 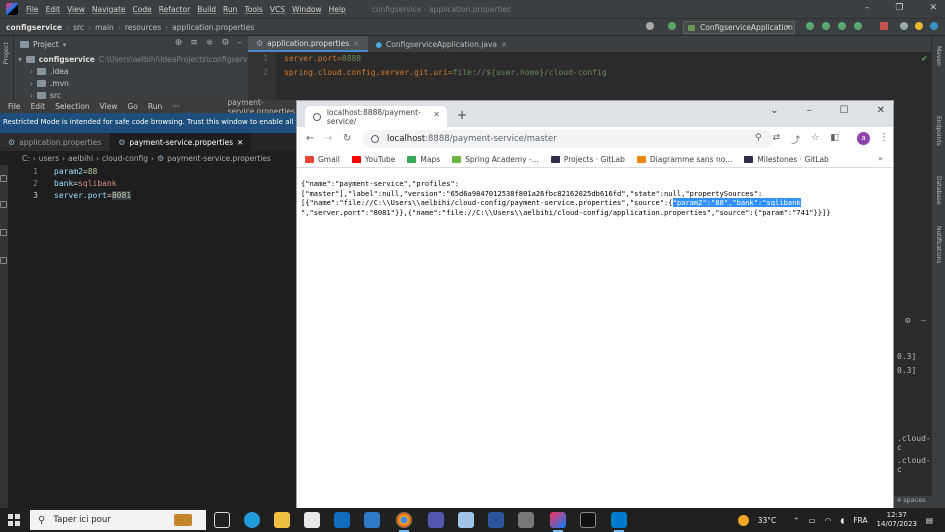 I want to click on breadcrumb-user: aelbihi, so click(x=80, y=159).